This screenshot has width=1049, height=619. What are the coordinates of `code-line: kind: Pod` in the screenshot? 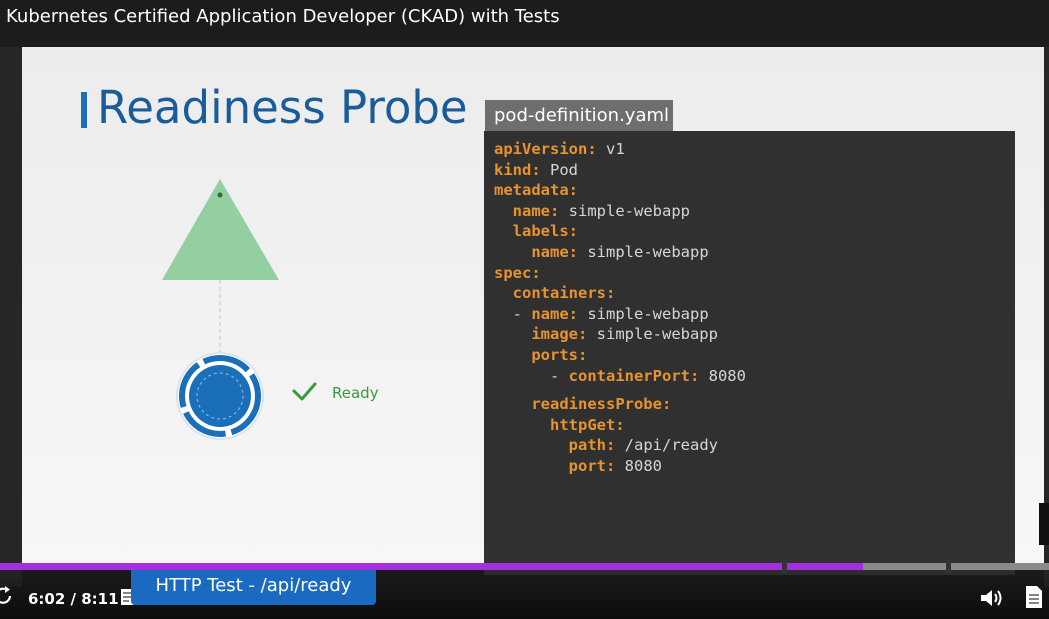 It's located at (536, 169).